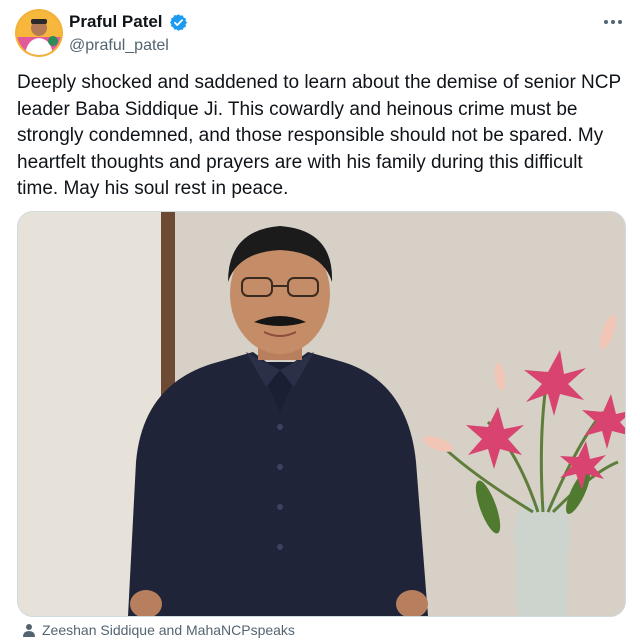 This screenshot has width=640, height=643. I want to click on author-avatar, so click(39, 33).